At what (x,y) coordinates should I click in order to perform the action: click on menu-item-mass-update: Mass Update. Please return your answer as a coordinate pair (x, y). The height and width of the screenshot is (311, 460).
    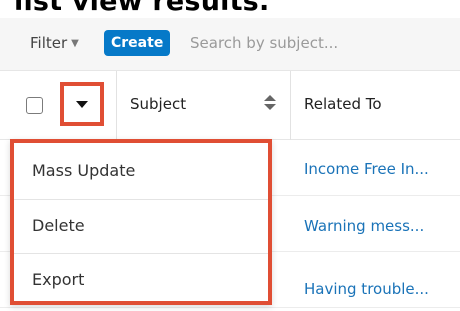
    Looking at the image, I should click on (141, 171).